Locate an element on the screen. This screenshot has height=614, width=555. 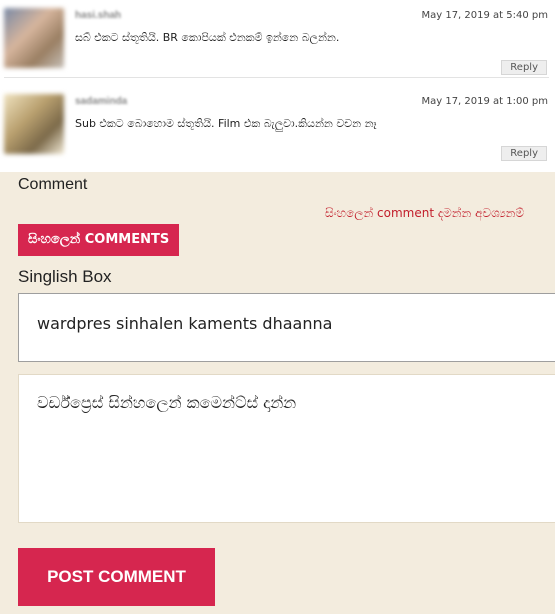
comment-label: Comment is located at coordinates (53, 184).